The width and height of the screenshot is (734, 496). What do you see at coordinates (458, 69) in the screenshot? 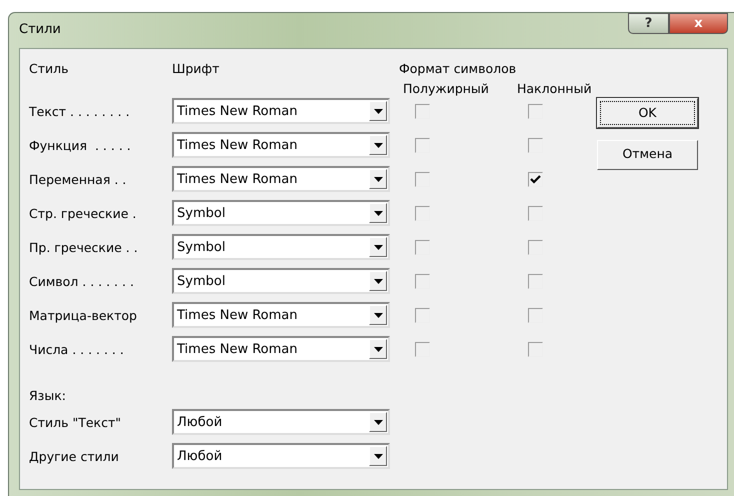
I see `group-header: Формат символов` at bounding box center [458, 69].